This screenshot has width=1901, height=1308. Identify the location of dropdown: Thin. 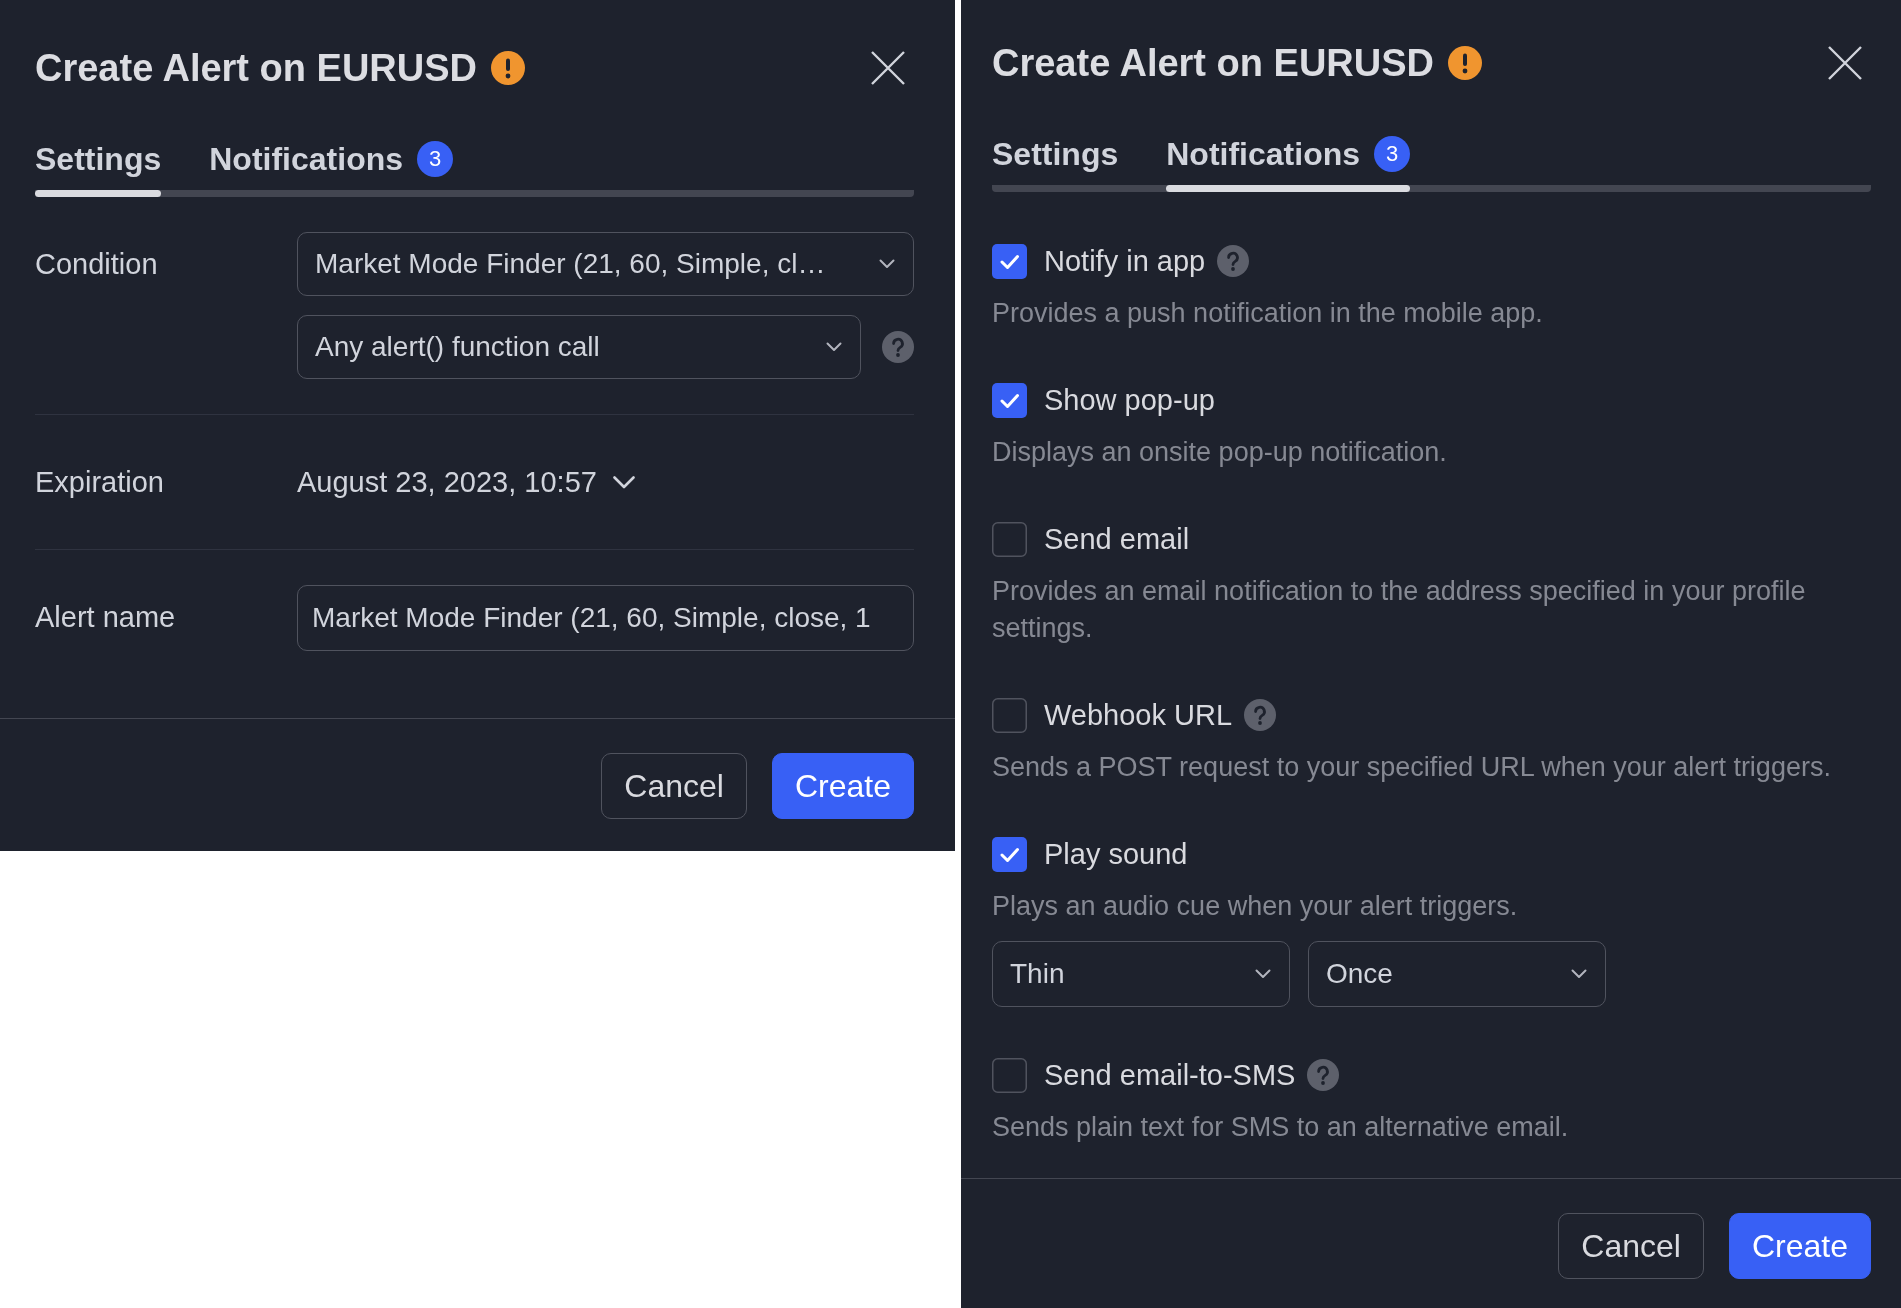
(1141, 974).